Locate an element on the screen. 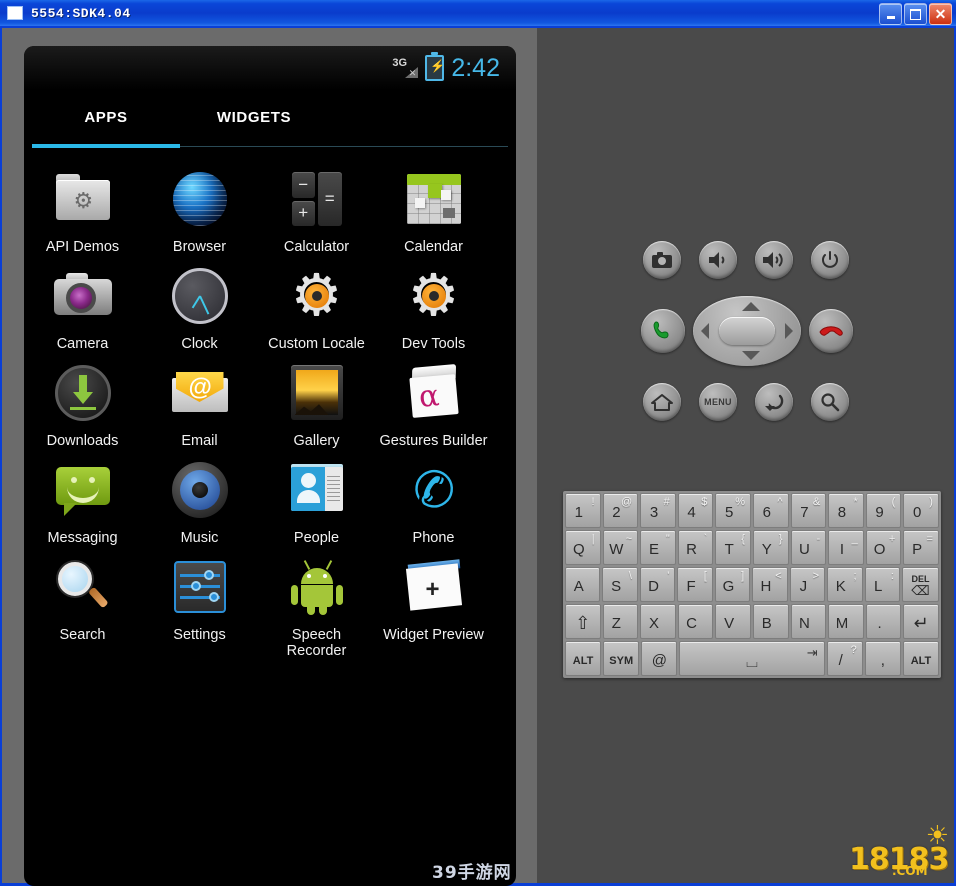 The height and width of the screenshot is (886, 956). app-people: People is located at coordinates (316, 501).